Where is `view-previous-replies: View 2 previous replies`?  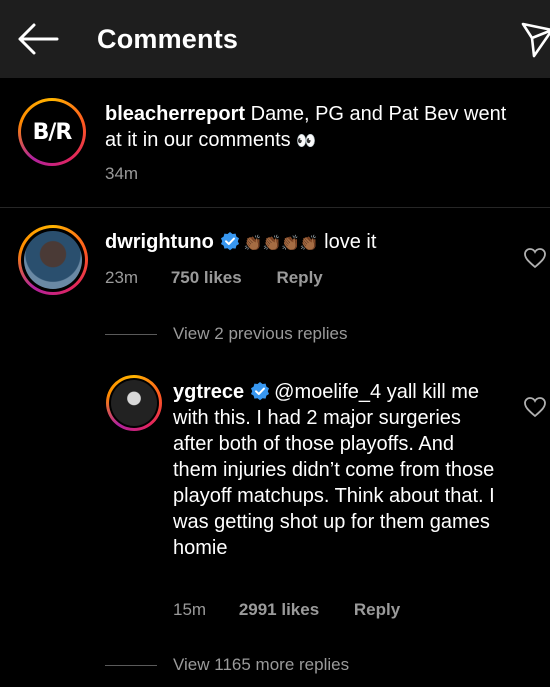 view-previous-replies: View 2 previous replies is located at coordinates (226, 334).